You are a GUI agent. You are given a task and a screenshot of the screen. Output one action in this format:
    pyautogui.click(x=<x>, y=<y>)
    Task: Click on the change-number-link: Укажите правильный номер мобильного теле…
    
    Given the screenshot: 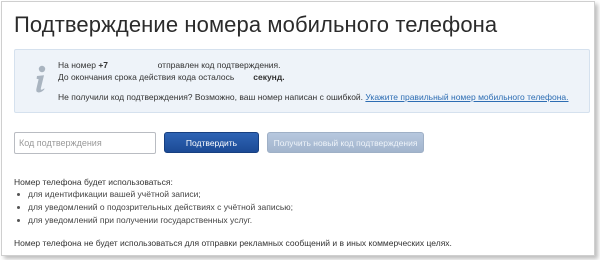 What is the action you would take?
    pyautogui.click(x=466, y=97)
    